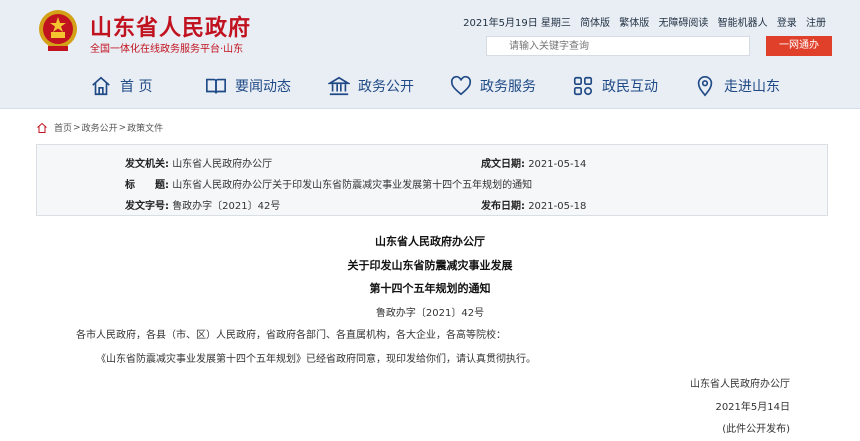  I want to click on title-value: 山东省人民政府办公厅关于印发山东省防震减灾事业发展第十四个五年规划的通知, so click(352, 185).